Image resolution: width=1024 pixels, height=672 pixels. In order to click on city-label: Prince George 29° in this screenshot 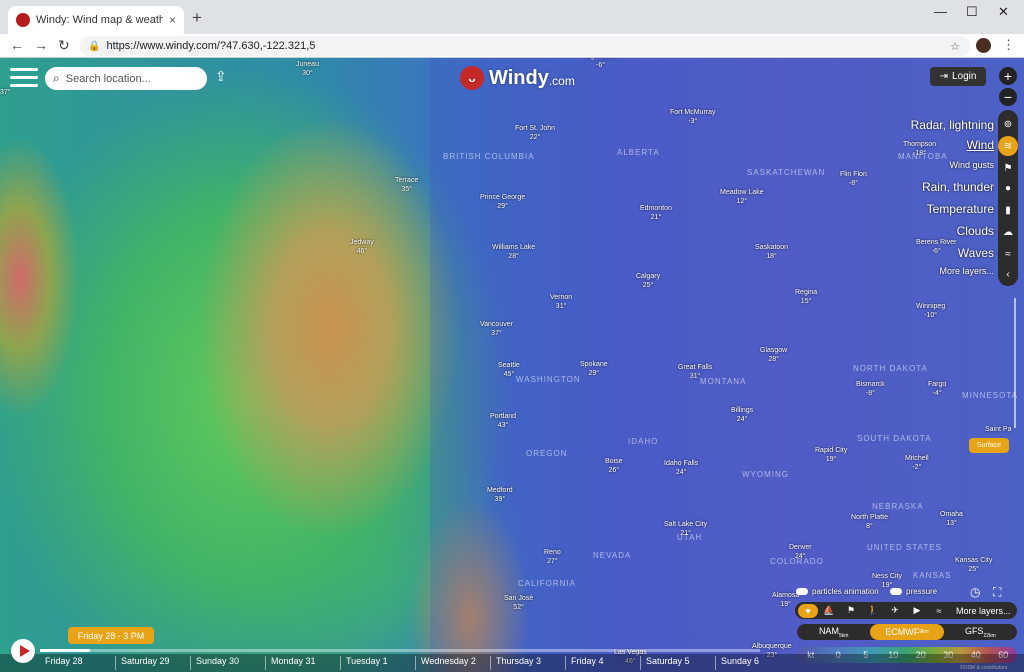, I will do `click(502, 202)`.